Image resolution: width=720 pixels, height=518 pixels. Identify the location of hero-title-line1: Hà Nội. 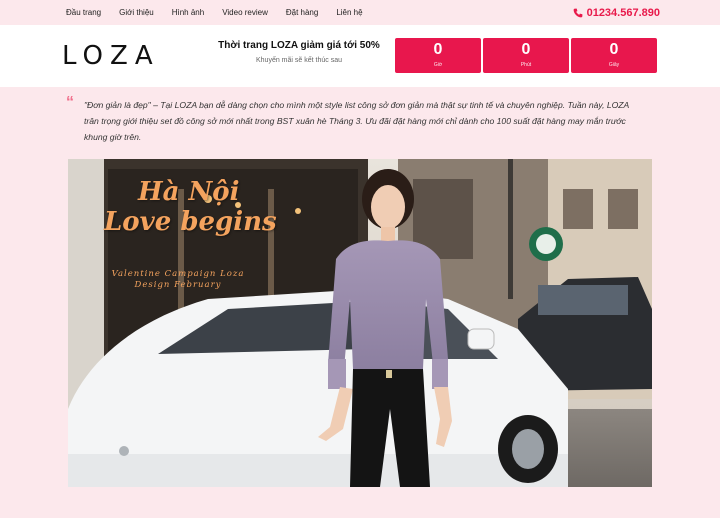
(189, 192).